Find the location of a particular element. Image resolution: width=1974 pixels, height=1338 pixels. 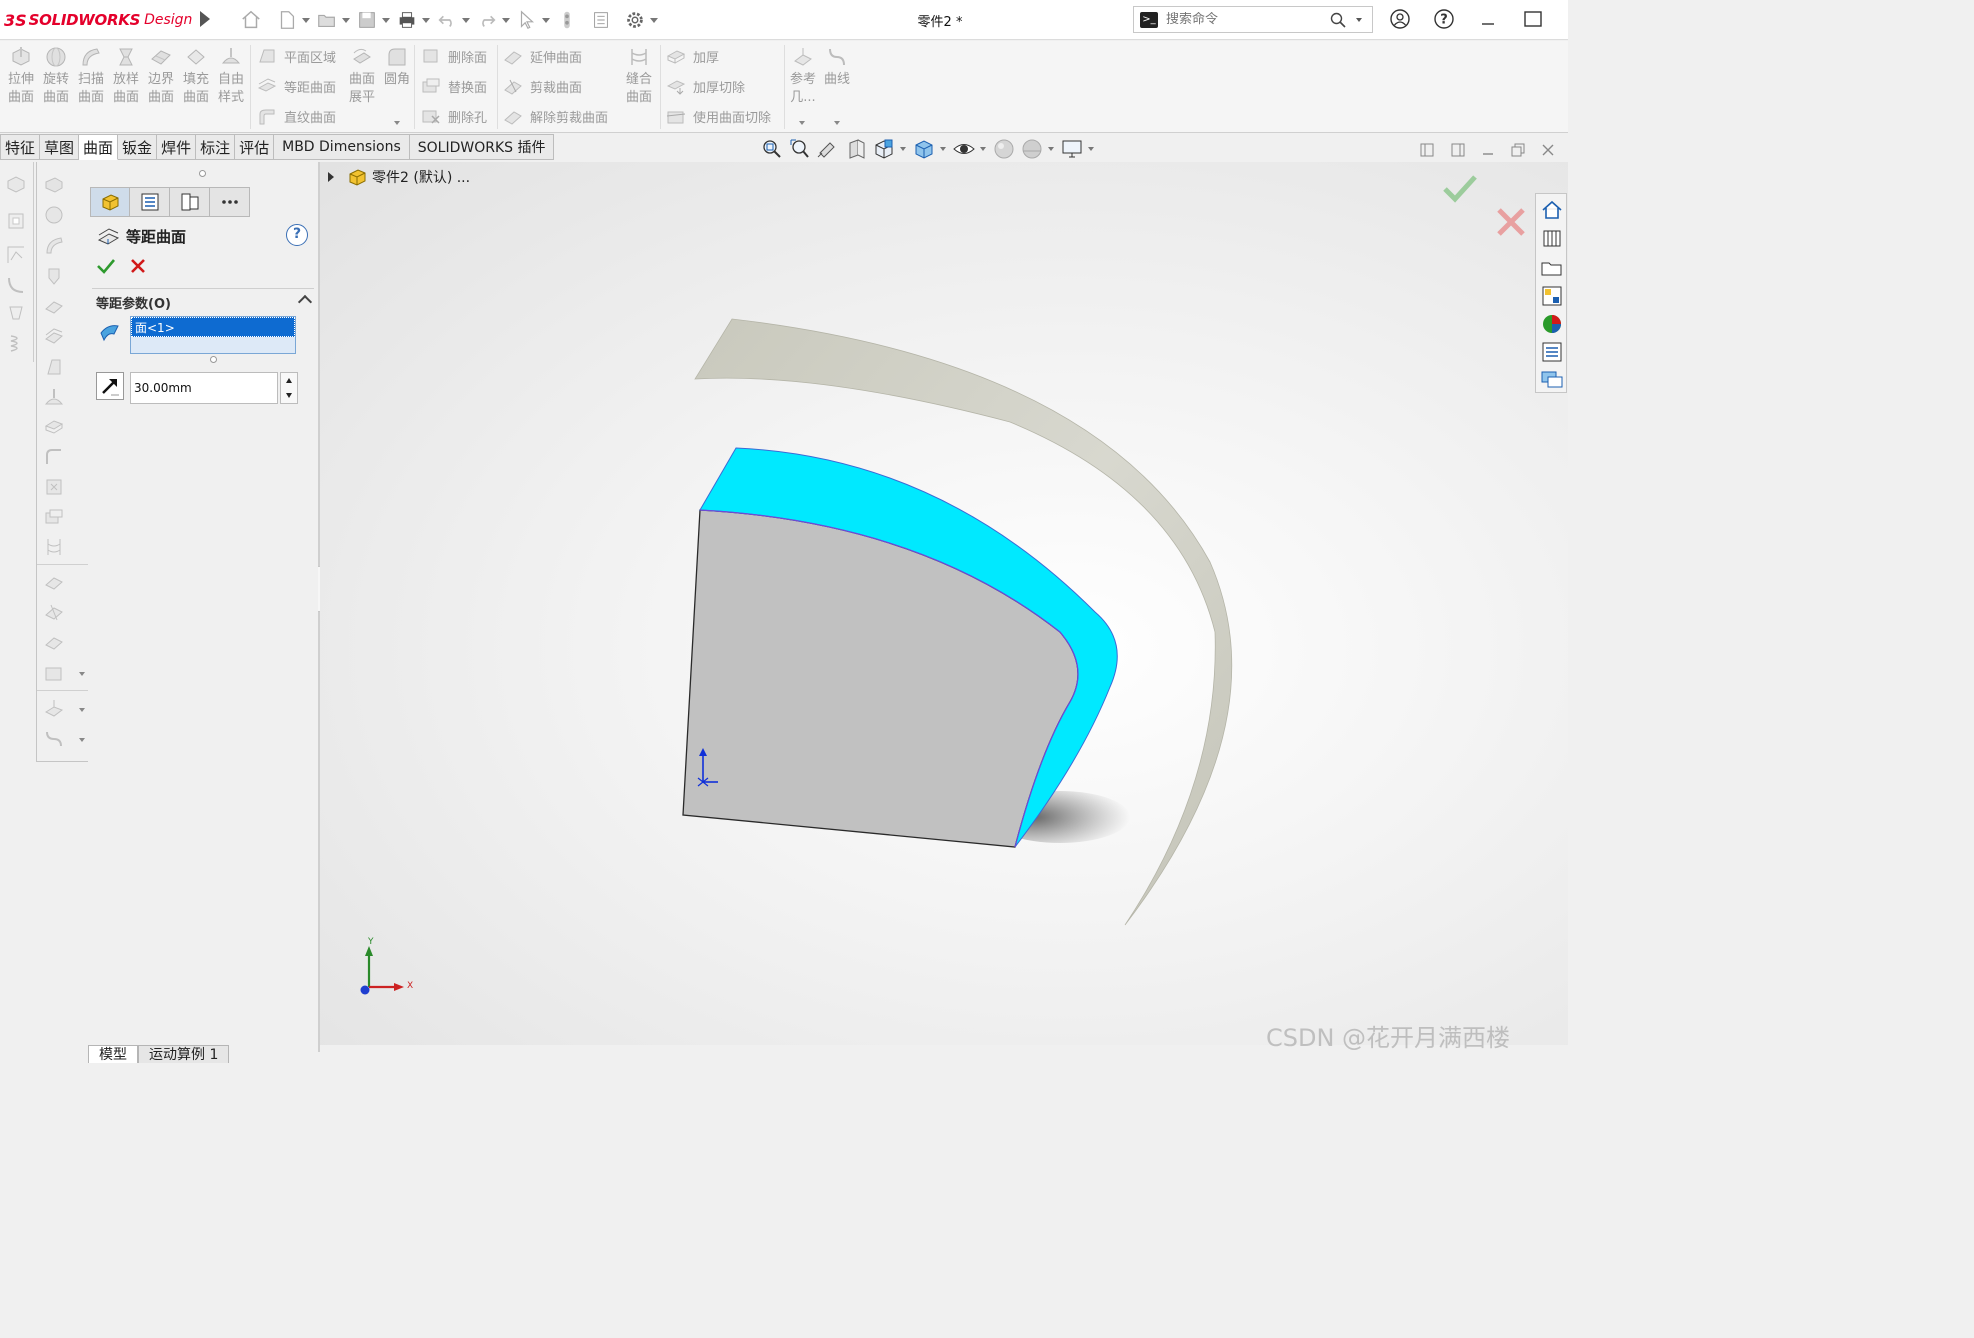

tab-evaluate: 评估 is located at coordinates (255, 147).